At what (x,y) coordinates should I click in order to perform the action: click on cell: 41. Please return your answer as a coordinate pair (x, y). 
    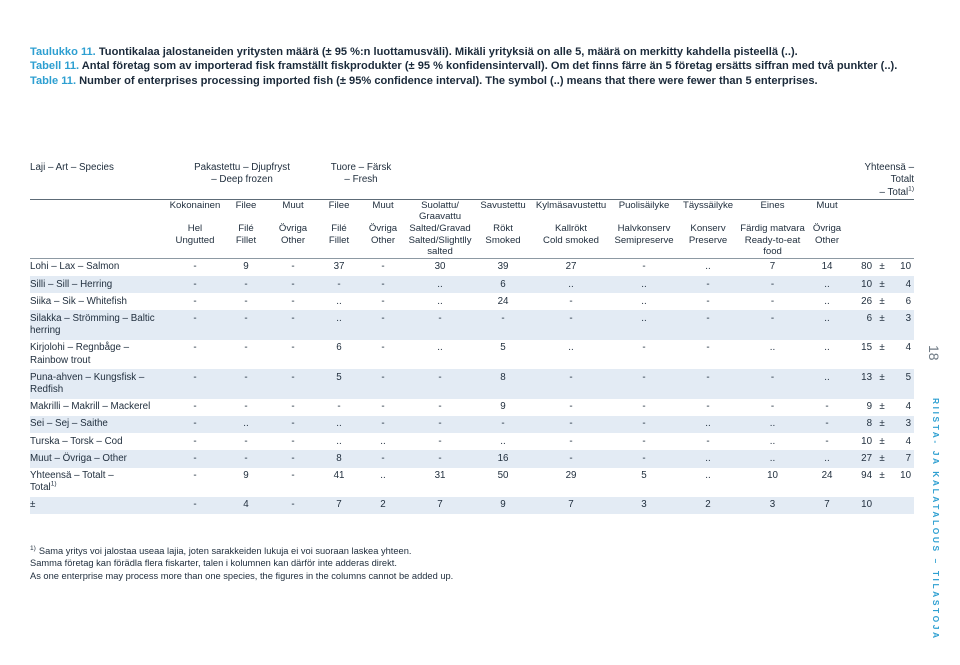
    Looking at the image, I should click on (339, 475).